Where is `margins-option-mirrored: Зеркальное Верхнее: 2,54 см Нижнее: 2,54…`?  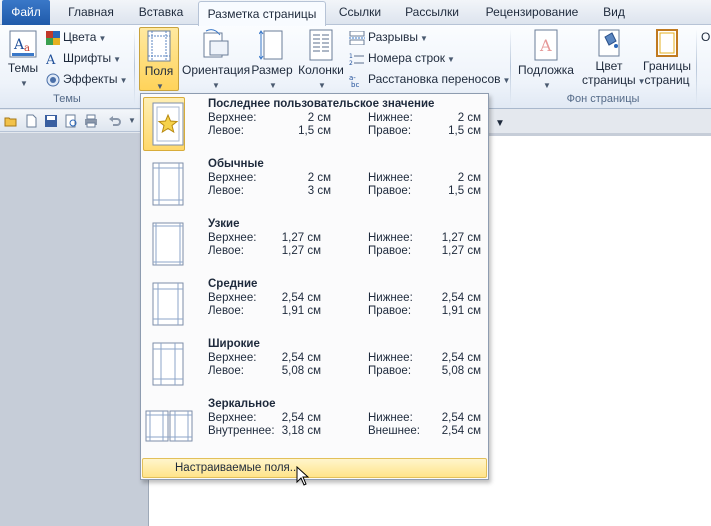
margins-option-mirrored: Зеркальное Верхнее: 2,54 см Нижнее: 2,54… is located at coordinates (314, 424).